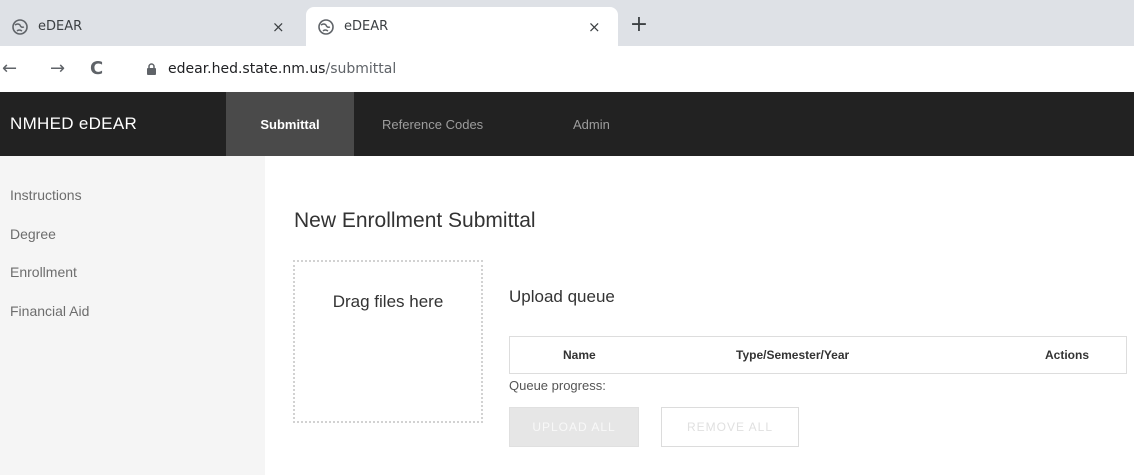  Describe the element at coordinates (148, 26) in the screenshot. I see `browser-tab: eDEAR ×` at that location.